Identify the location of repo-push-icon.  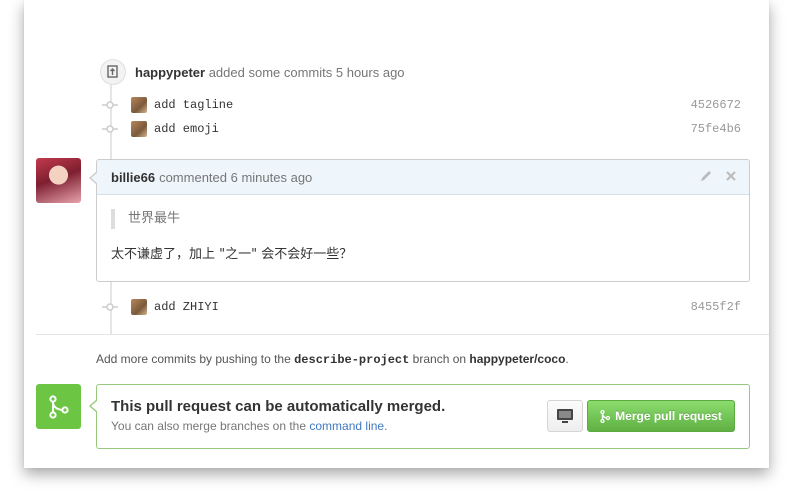
(113, 72).